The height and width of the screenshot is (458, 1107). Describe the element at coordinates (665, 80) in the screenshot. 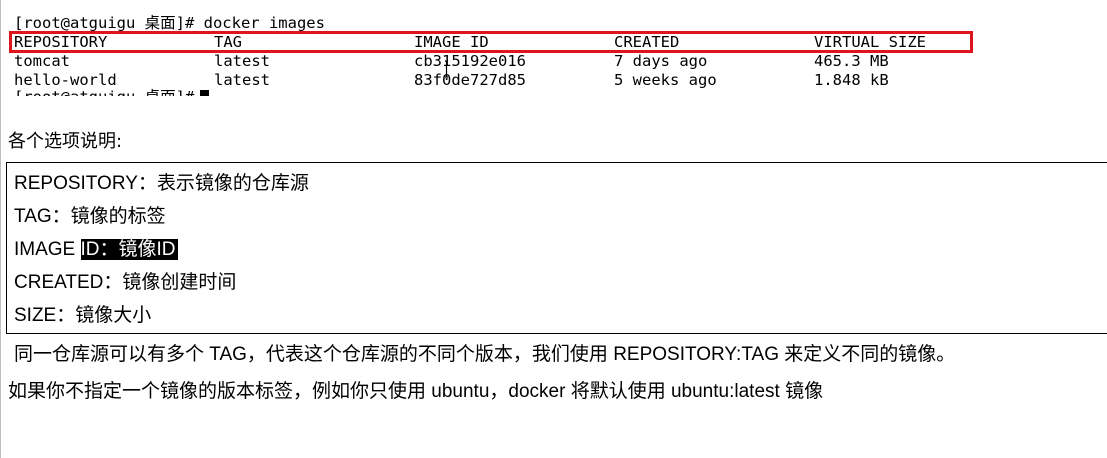

I see `row-created: 5 weeks ago` at that location.